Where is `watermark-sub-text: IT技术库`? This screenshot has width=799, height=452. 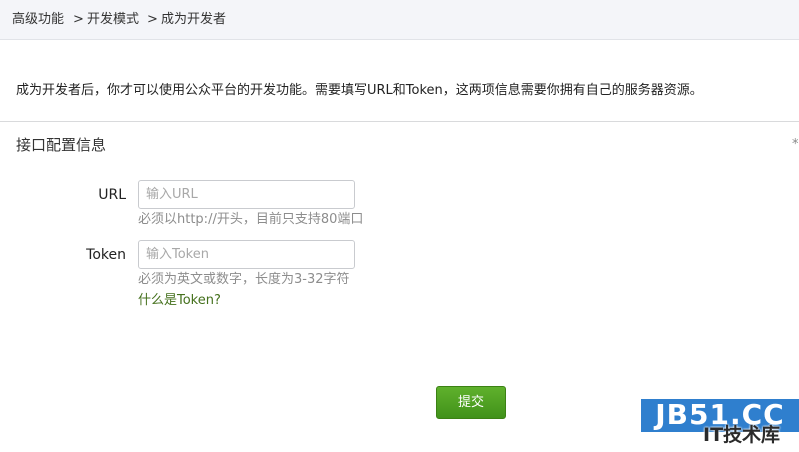 watermark-sub-text: IT技术库 is located at coordinates (742, 435).